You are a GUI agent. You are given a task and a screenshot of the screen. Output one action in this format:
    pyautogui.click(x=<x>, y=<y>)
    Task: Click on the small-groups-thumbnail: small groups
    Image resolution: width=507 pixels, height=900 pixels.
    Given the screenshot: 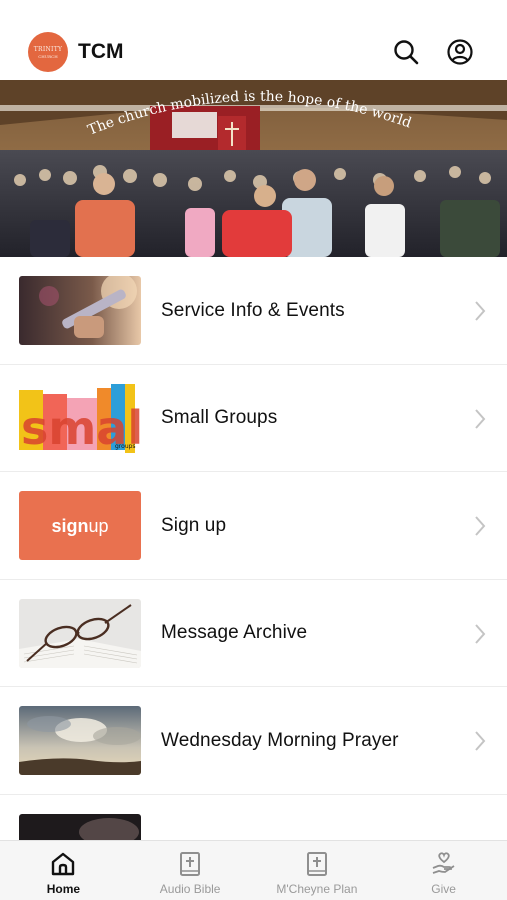 What is the action you would take?
    pyautogui.click(x=80, y=418)
    